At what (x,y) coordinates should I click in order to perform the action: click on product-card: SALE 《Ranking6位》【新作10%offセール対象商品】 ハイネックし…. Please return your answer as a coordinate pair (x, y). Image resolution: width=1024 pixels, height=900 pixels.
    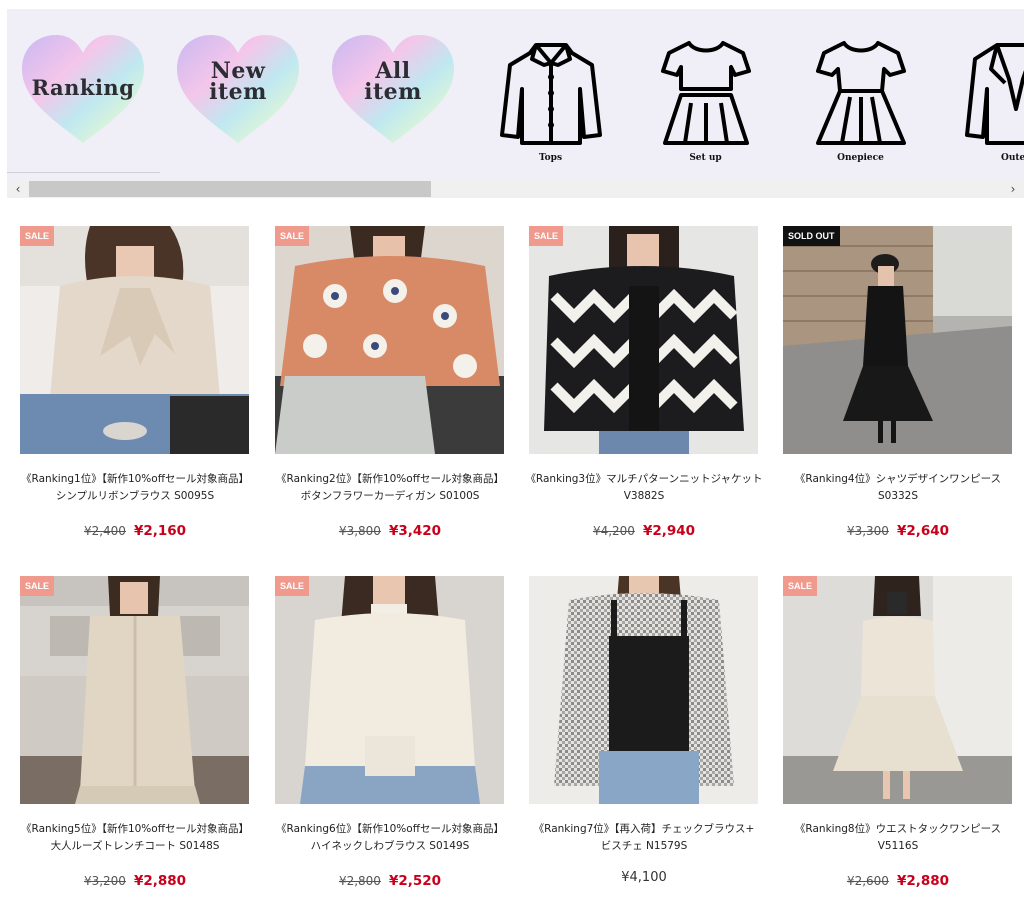
    Looking at the image, I should click on (390, 736).